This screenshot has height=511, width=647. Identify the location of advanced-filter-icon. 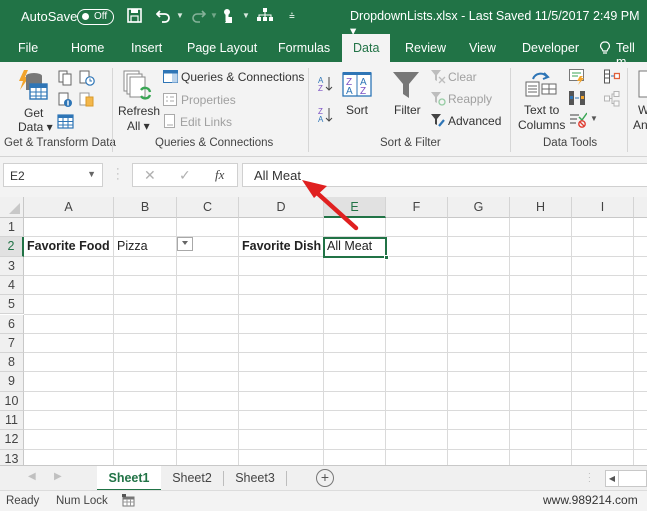
(438, 122).